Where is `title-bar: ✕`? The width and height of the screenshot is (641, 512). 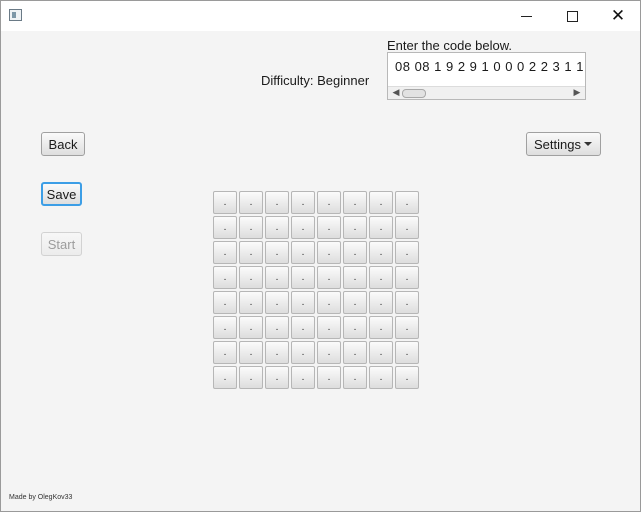 title-bar: ✕ is located at coordinates (320, 16).